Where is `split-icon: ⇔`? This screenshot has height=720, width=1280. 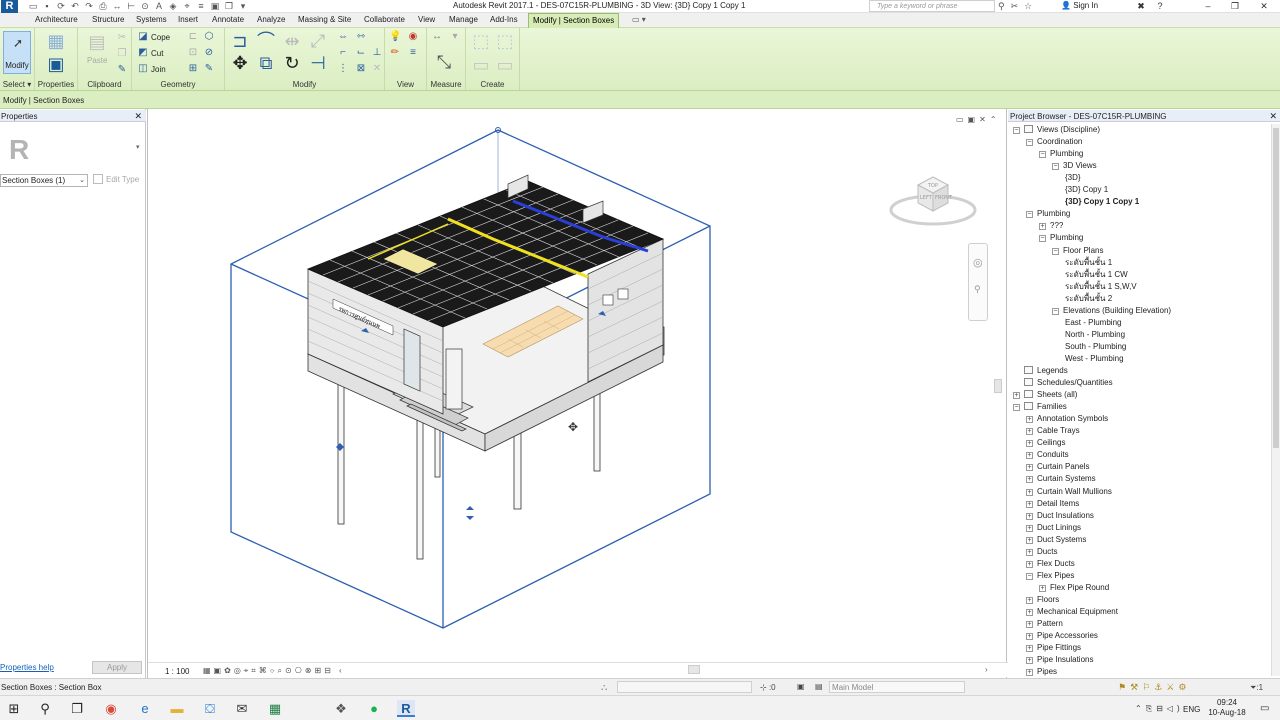
split-icon: ⇔ is located at coordinates (343, 37).